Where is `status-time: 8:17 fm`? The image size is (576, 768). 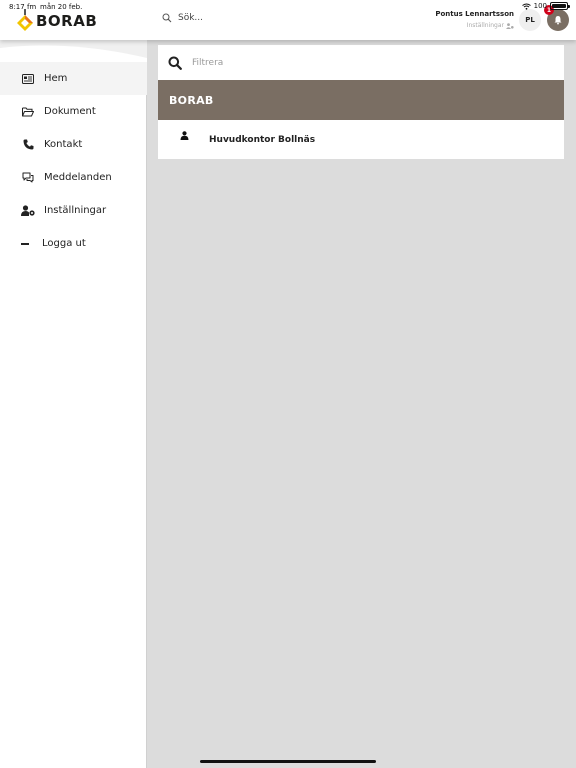
status-time: 8:17 fm is located at coordinates (23, 7).